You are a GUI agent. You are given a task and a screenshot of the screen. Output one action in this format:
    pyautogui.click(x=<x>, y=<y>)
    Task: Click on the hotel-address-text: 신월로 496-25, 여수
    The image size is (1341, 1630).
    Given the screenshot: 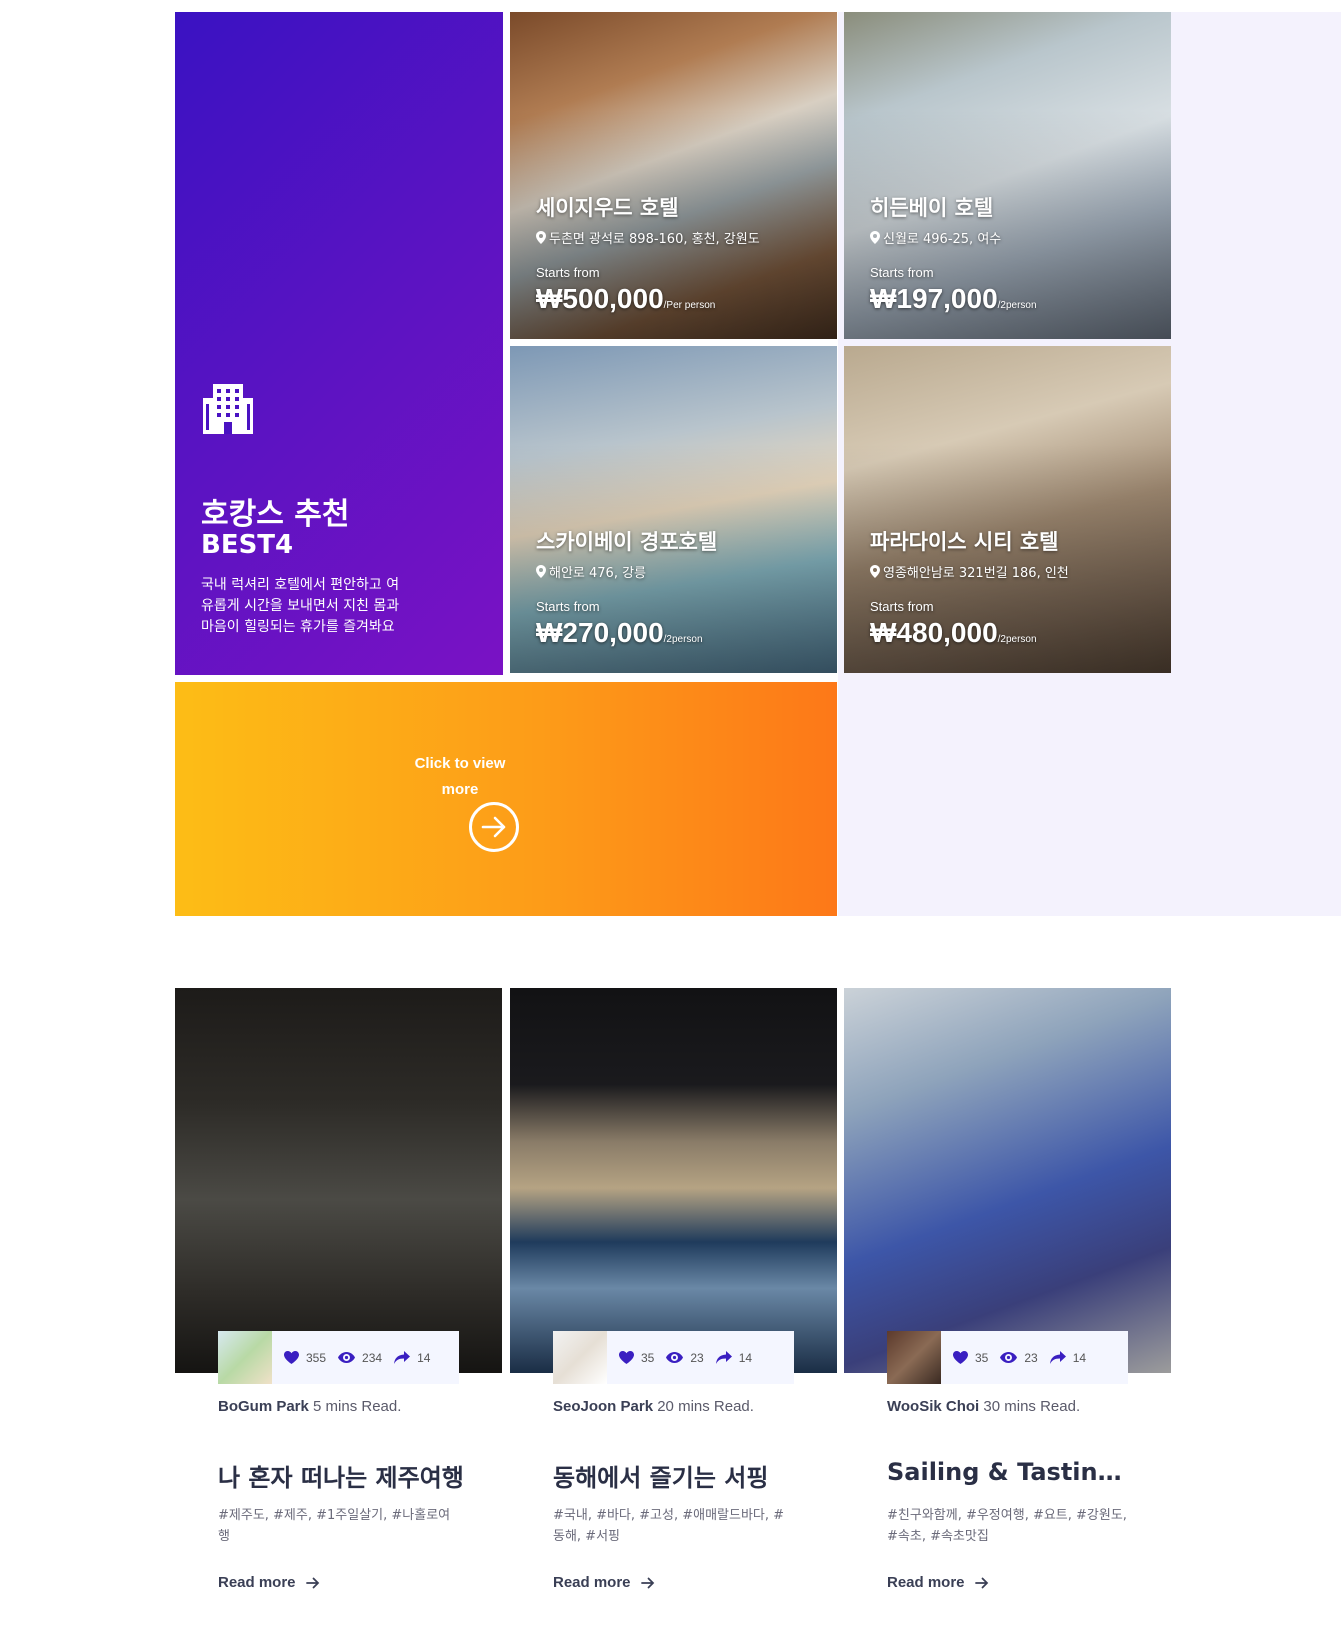 What is the action you would take?
    pyautogui.click(x=942, y=239)
    